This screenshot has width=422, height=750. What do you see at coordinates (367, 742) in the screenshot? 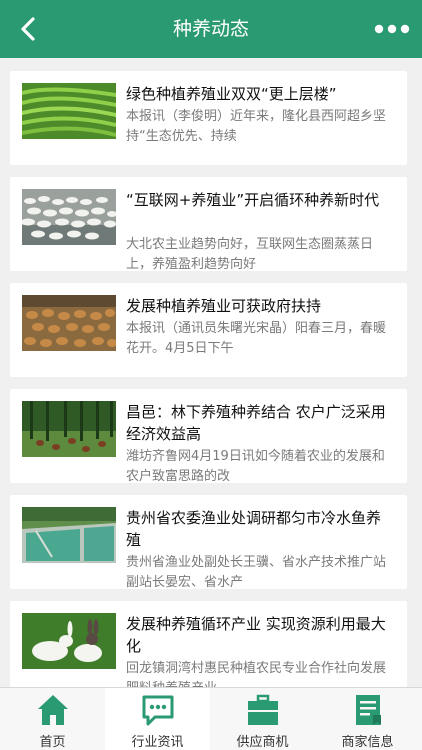
I see `tab-label: 商家信息` at bounding box center [367, 742].